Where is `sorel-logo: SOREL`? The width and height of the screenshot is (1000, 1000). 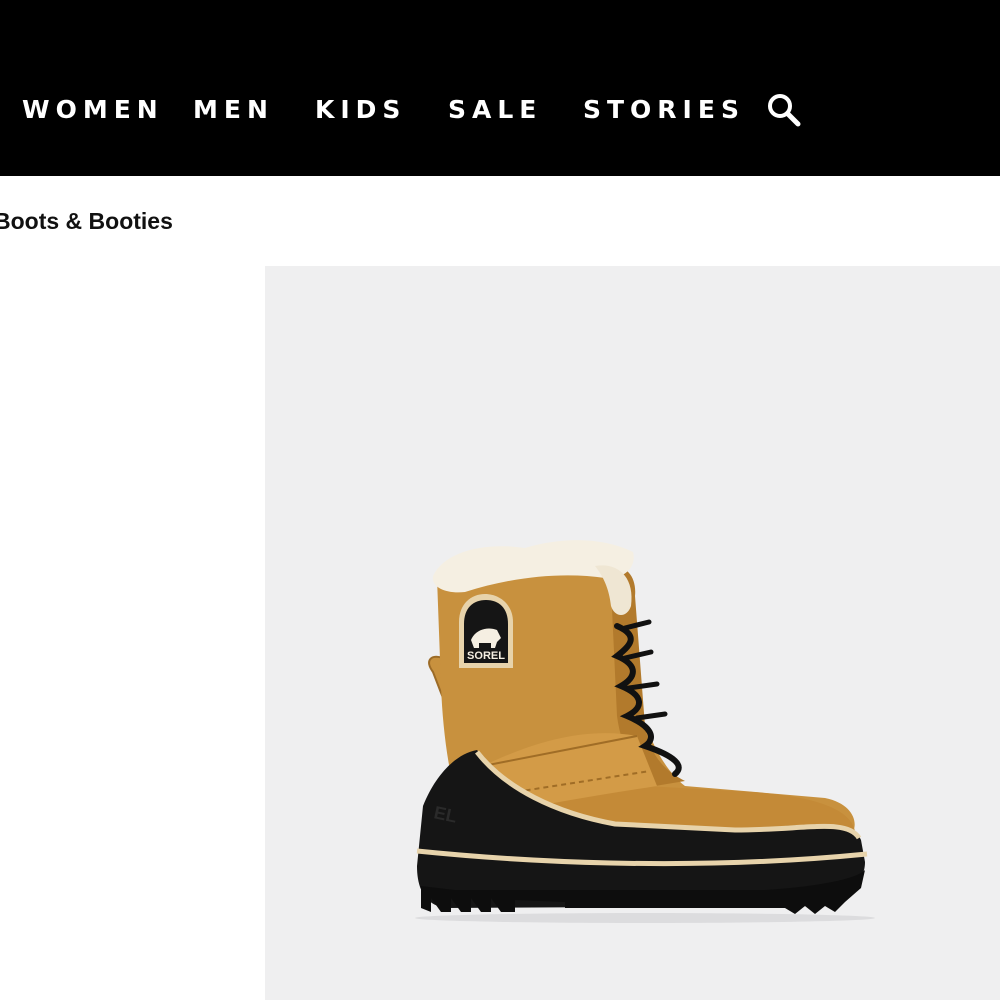
sorel-logo: SOREL is located at coordinates (486, 631).